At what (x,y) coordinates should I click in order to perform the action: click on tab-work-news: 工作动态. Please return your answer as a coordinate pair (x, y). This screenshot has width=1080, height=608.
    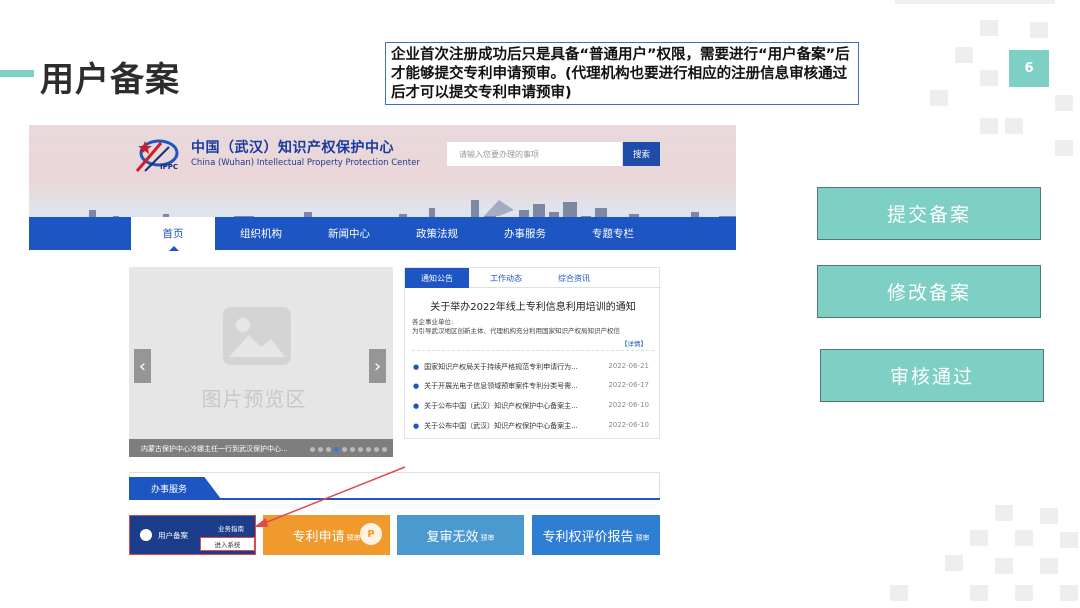
    Looking at the image, I should click on (506, 278).